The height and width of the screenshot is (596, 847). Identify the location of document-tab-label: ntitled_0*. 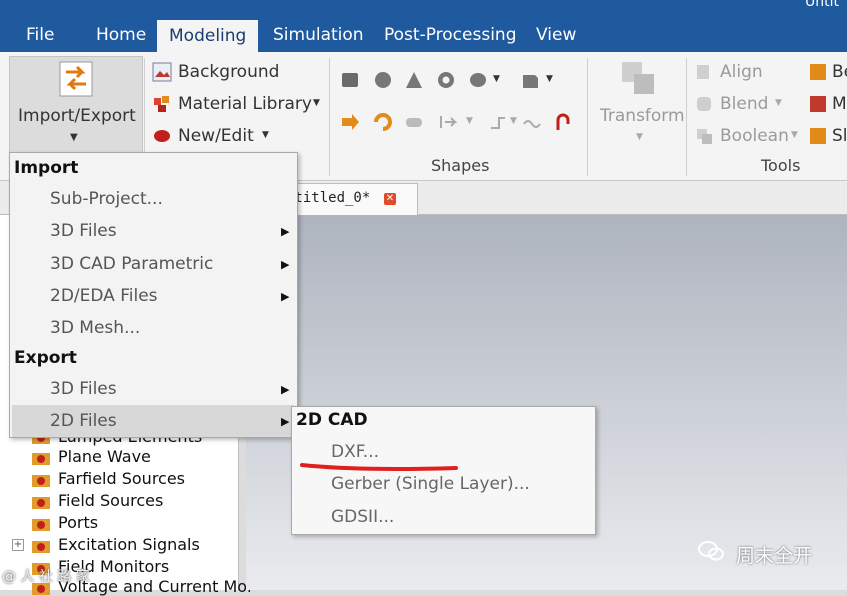
(328, 198).